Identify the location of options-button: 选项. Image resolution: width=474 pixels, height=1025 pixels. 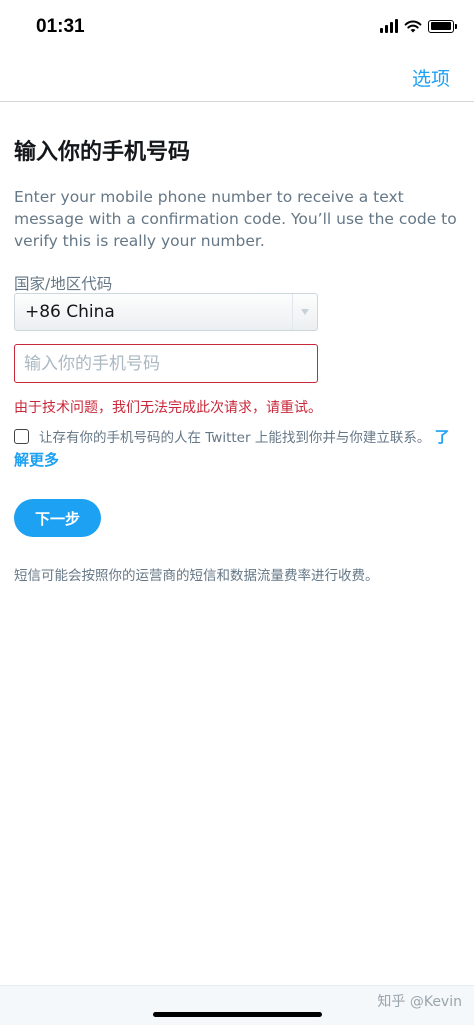
(431, 77).